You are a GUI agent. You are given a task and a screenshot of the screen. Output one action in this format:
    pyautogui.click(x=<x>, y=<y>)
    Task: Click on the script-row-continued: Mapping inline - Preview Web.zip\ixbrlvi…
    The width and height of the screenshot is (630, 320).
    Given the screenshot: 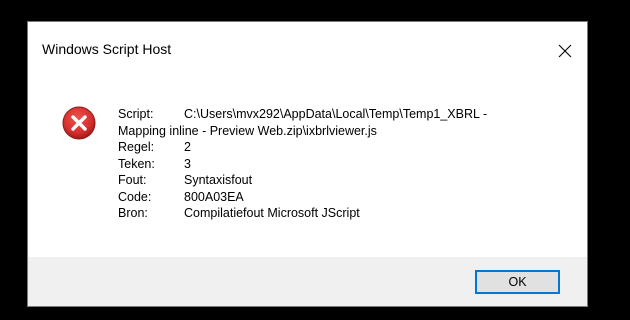 What is the action you would take?
    pyautogui.click(x=302, y=131)
    